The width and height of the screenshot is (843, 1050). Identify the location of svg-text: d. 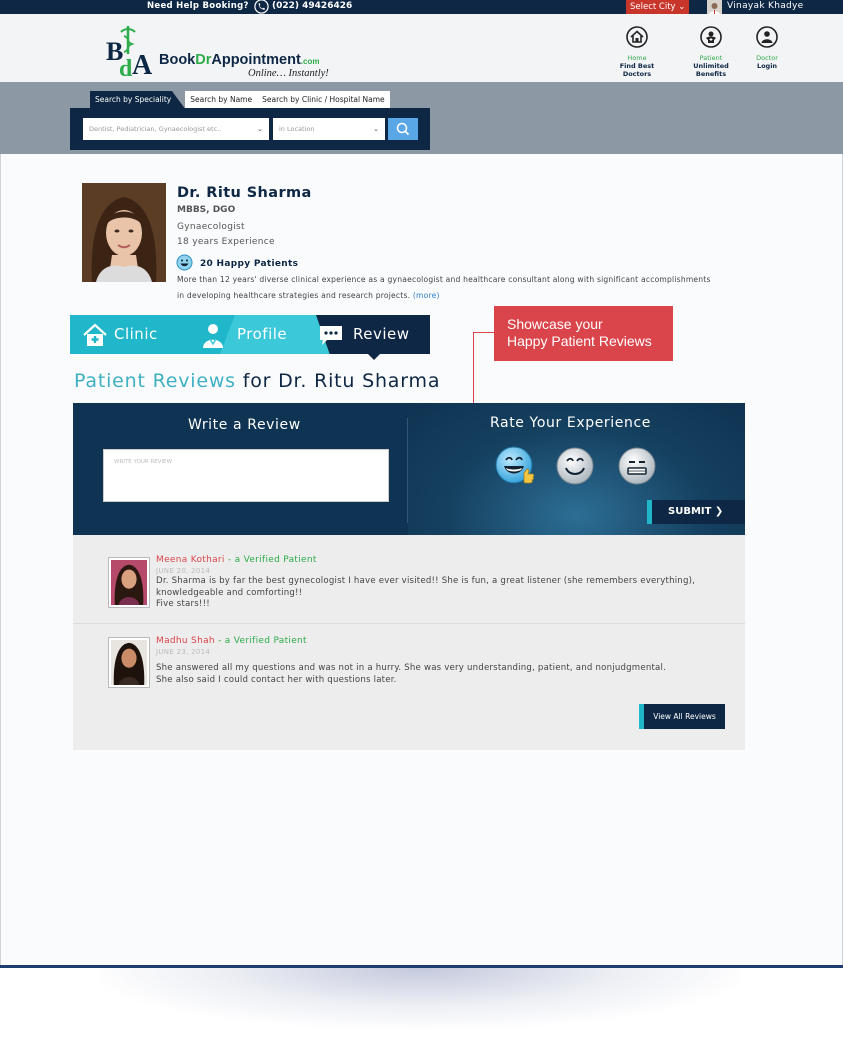
(126, 69).